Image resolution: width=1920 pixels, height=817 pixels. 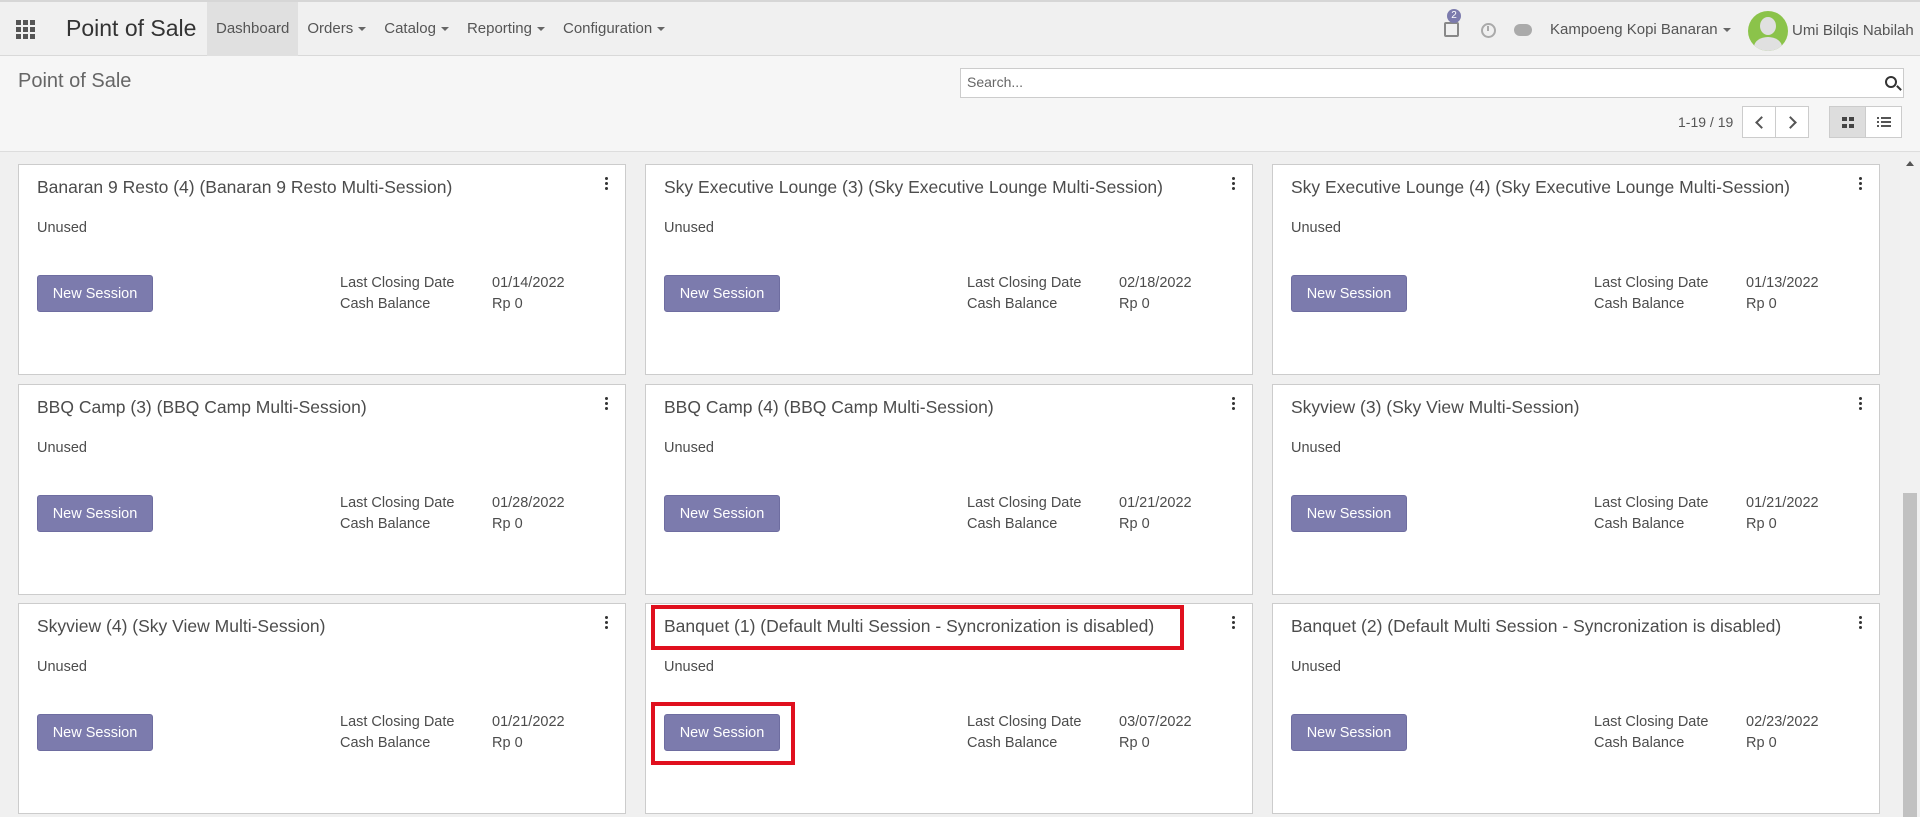 What do you see at coordinates (917, 627) in the screenshot?
I see `highlight-title-box` at bounding box center [917, 627].